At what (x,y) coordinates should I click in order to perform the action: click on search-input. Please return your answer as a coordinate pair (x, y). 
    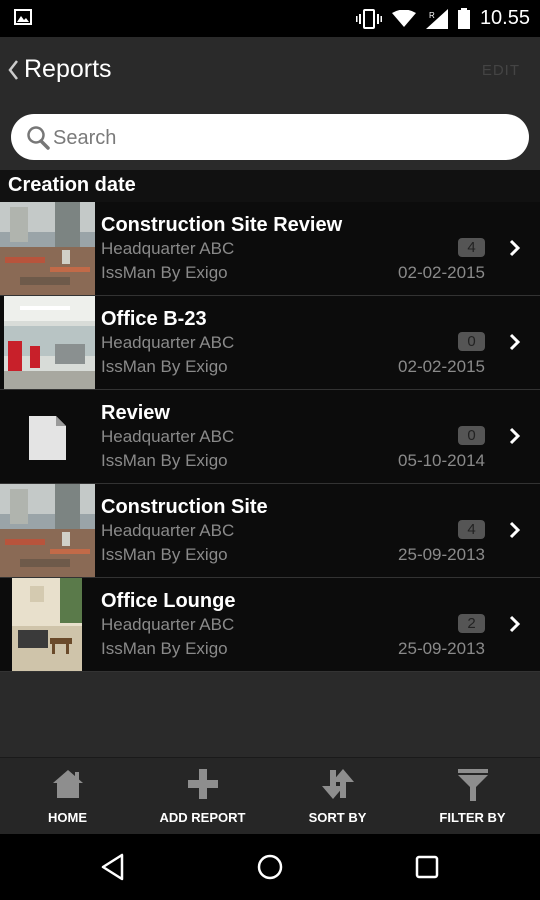
    Looking at the image, I should click on (283, 138).